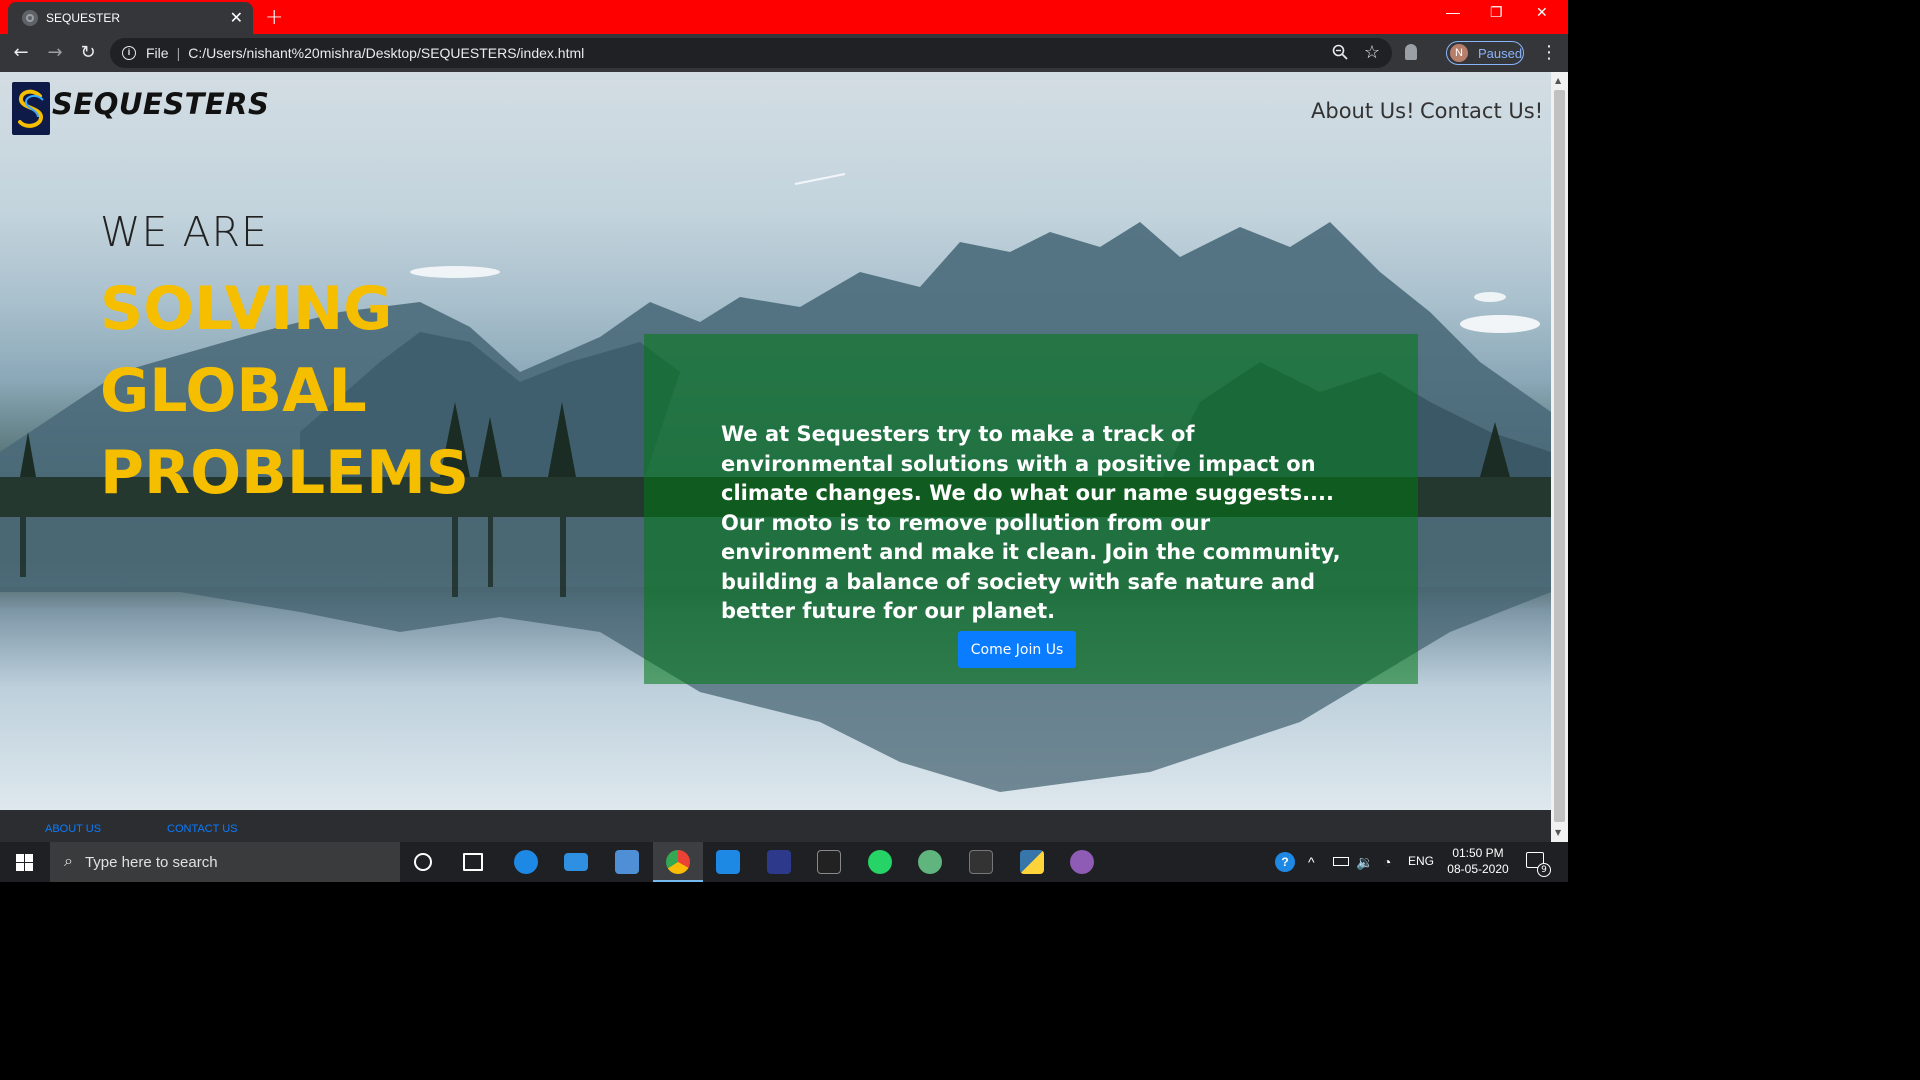 Image resolution: width=1920 pixels, height=1080 pixels. I want to click on chrome-icon, so click(678, 862).